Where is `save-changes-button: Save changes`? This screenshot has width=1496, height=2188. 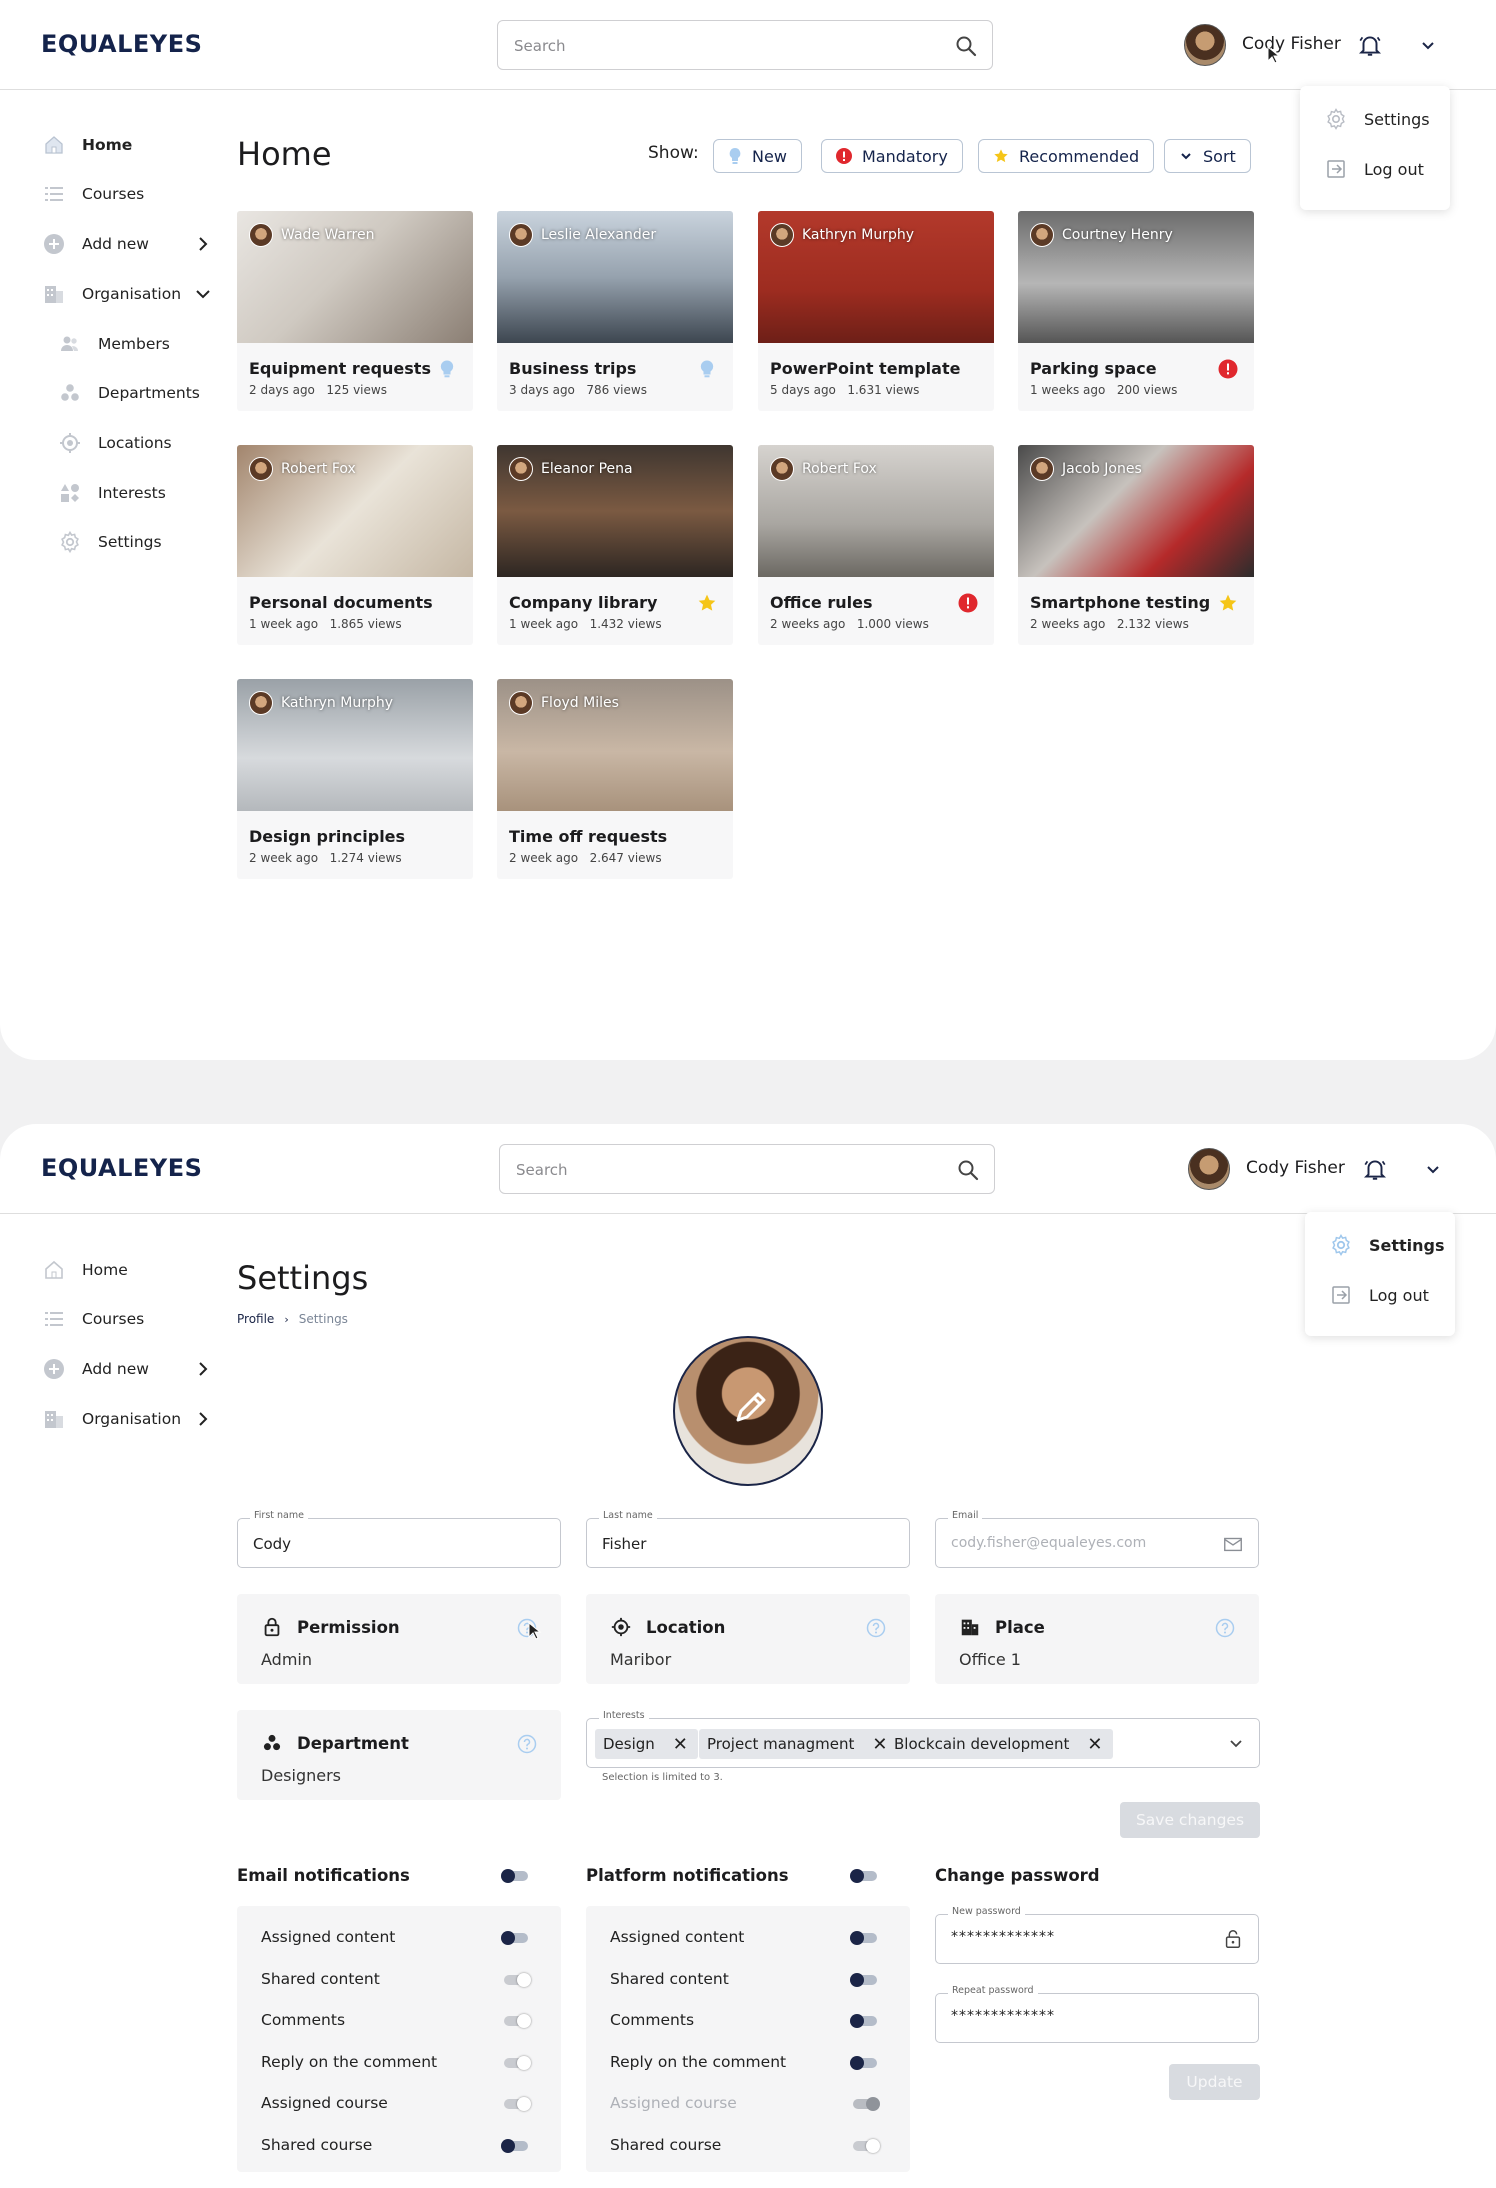
save-changes-button: Save changes is located at coordinates (1190, 1820).